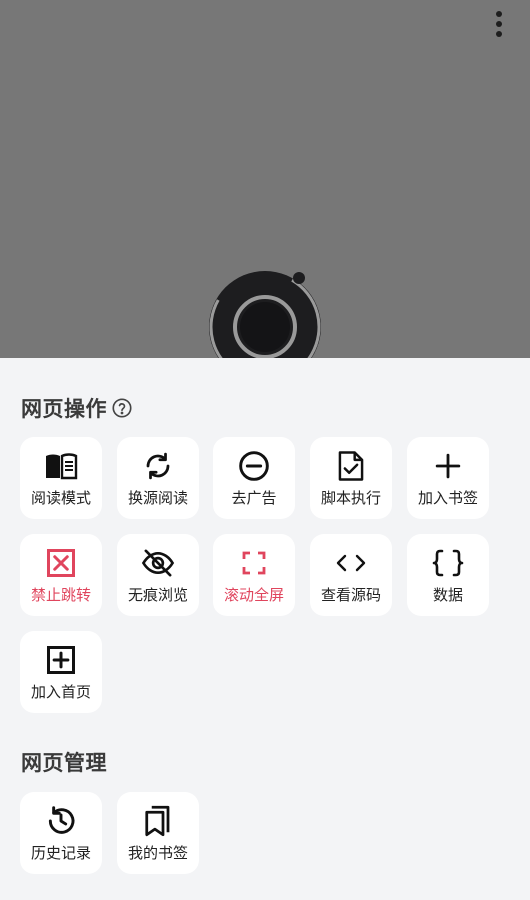  Describe the element at coordinates (351, 563) in the screenshot. I see `code-icon` at that location.